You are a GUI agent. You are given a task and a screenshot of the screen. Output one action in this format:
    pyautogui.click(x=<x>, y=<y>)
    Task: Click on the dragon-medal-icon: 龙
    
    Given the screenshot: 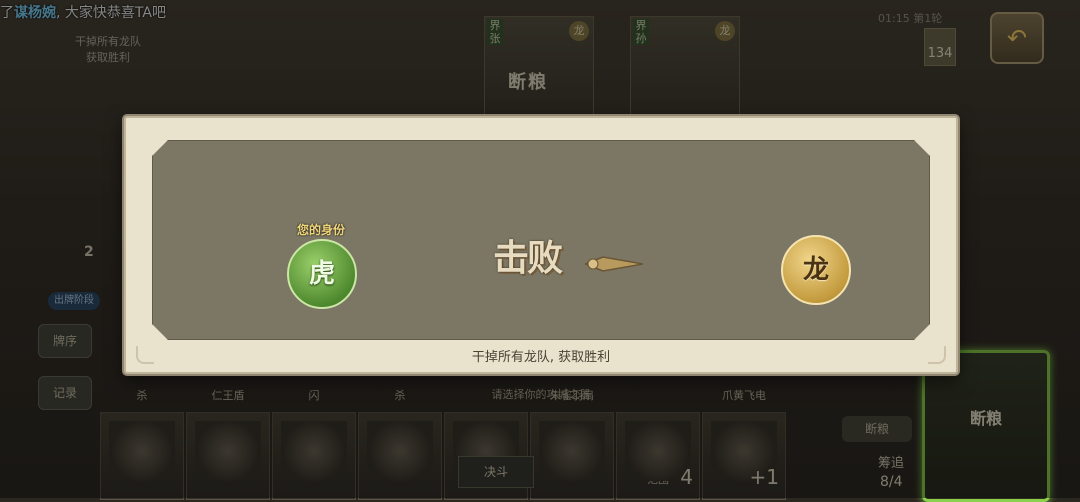 What is the action you would take?
    pyautogui.click(x=816, y=270)
    